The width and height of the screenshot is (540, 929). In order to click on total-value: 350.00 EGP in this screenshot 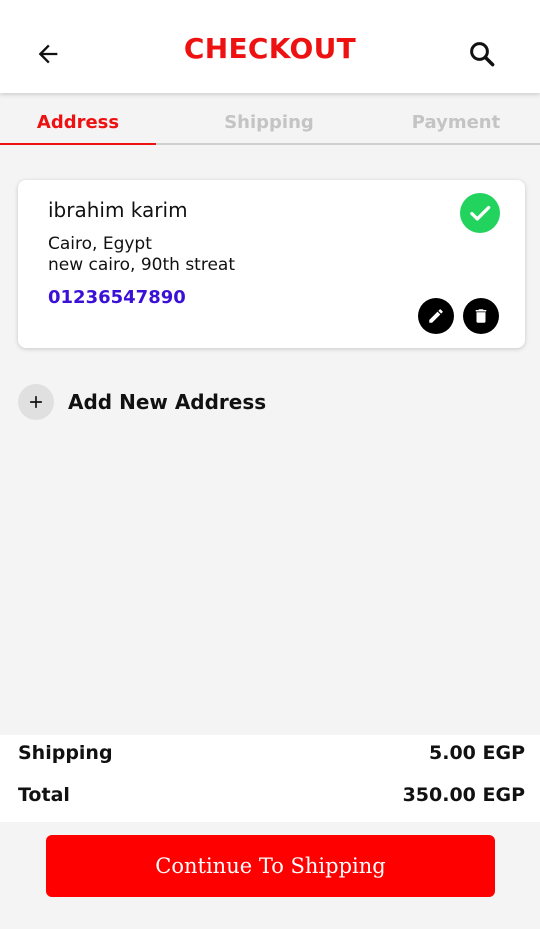, I will do `click(463, 795)`.